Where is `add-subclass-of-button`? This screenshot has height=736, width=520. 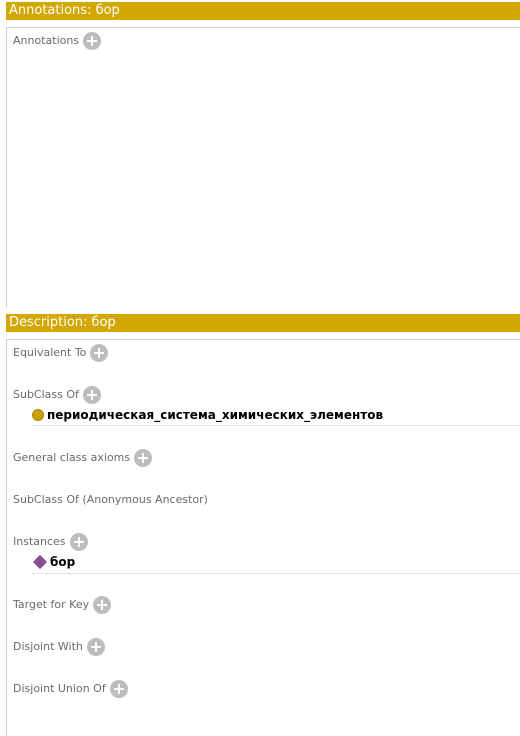 add-subclass-of-button is located at coordinates (91, 395).